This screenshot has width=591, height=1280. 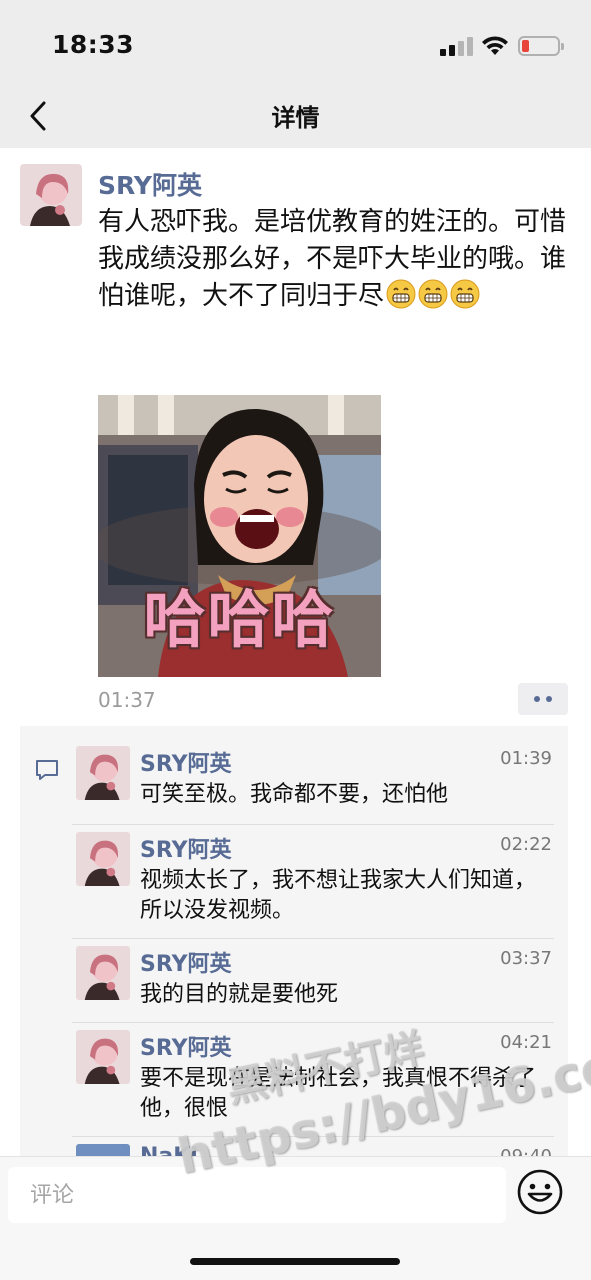 I want to click on comment-input, so click(x=257, y=1195).